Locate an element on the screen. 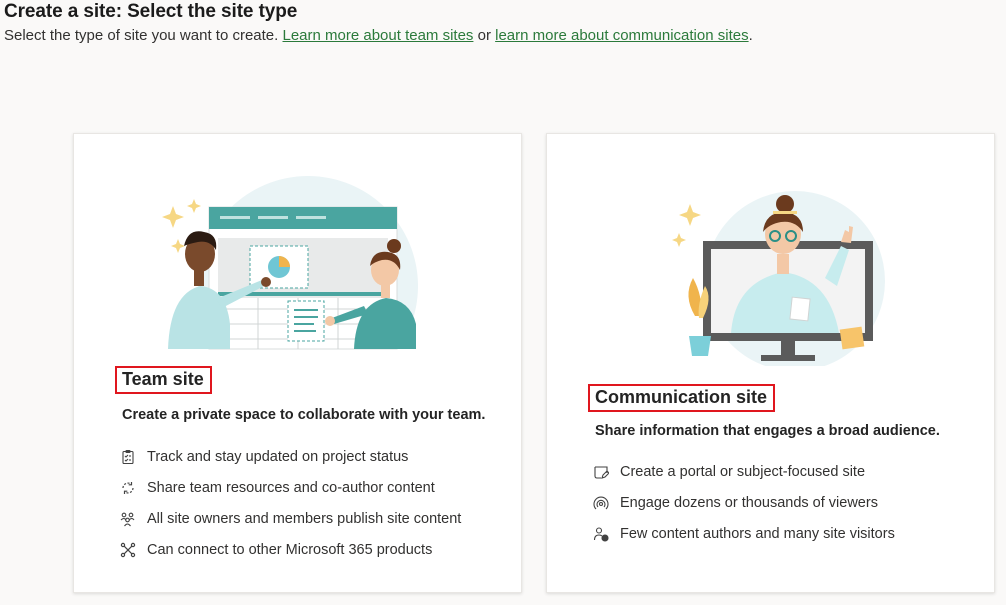 This screenshot has height=605, width=1006. feature-label: Create a portal or subject-focused site is located at coordinates (743, 471).